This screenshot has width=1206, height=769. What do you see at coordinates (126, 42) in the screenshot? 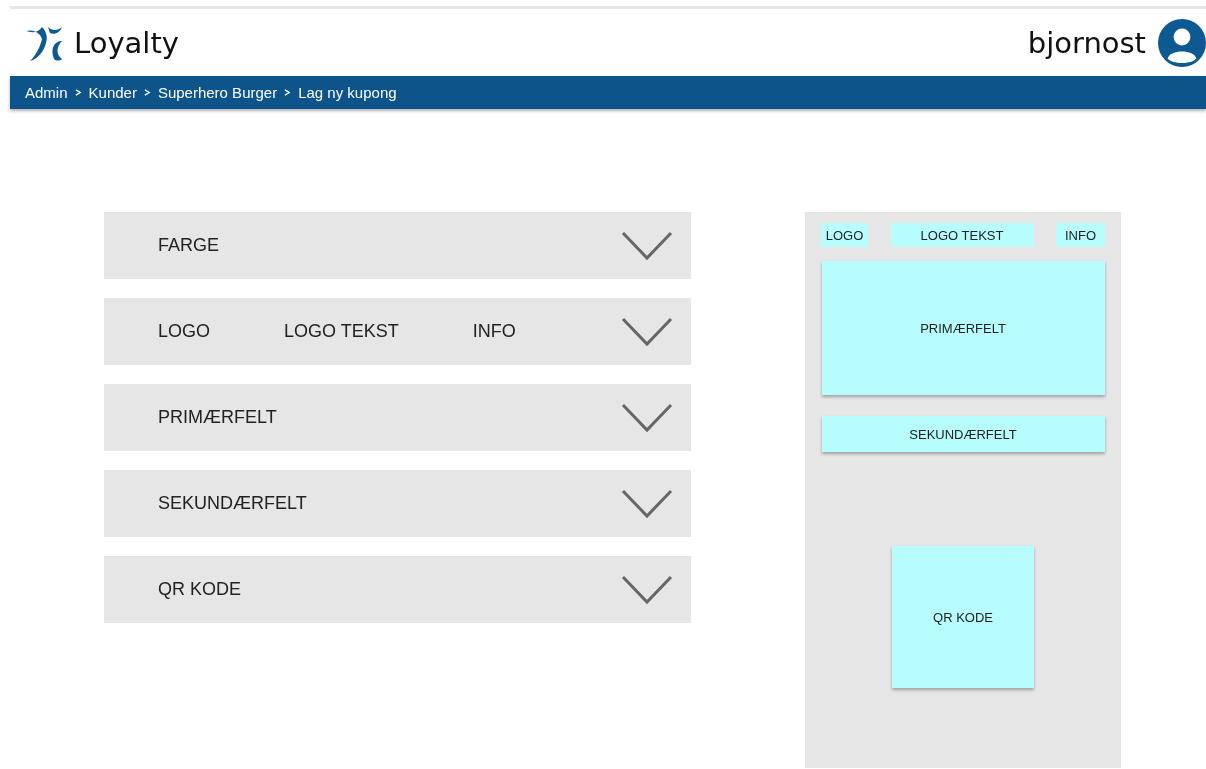
I see `app-name: Loyalty` at bounding box center [126, 42].